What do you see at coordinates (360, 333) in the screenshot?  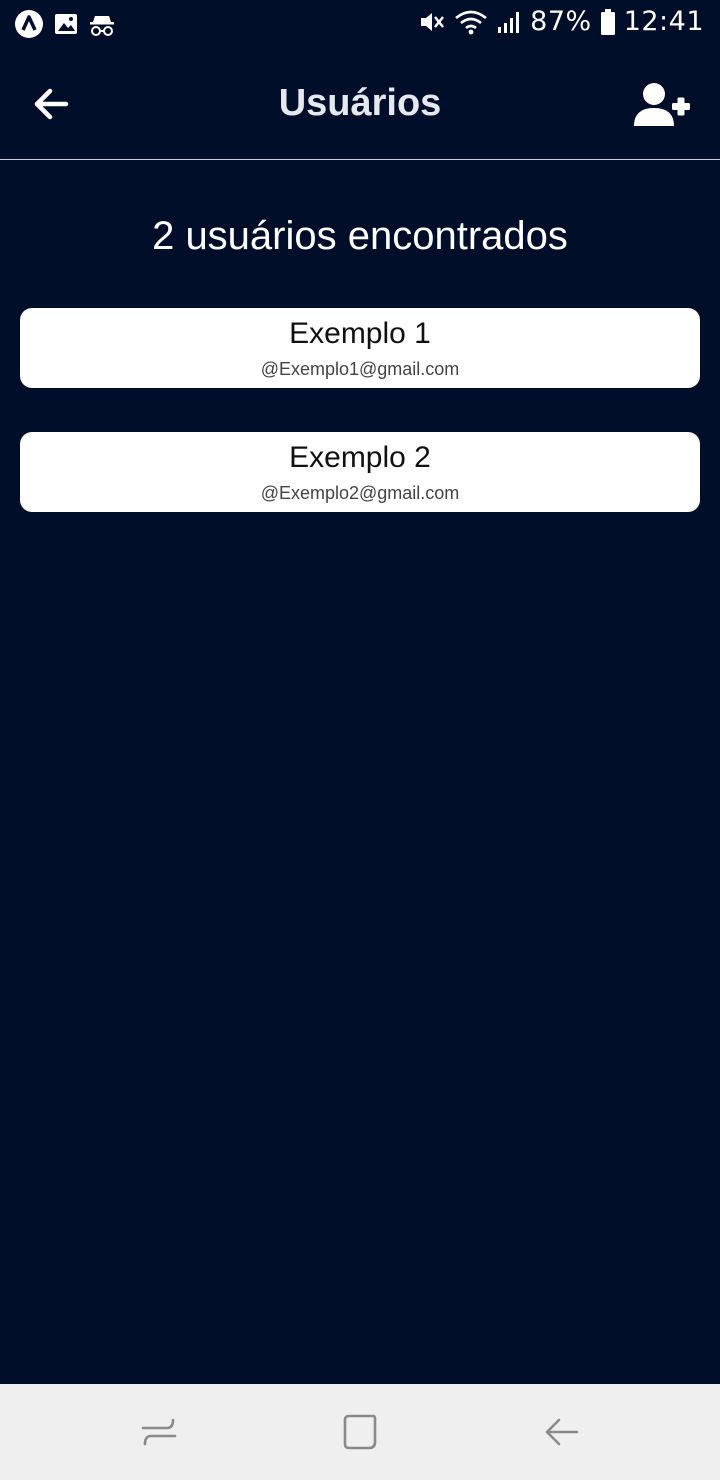 I see `user-name: Exemplo 1` at bounding box center [360, 333].